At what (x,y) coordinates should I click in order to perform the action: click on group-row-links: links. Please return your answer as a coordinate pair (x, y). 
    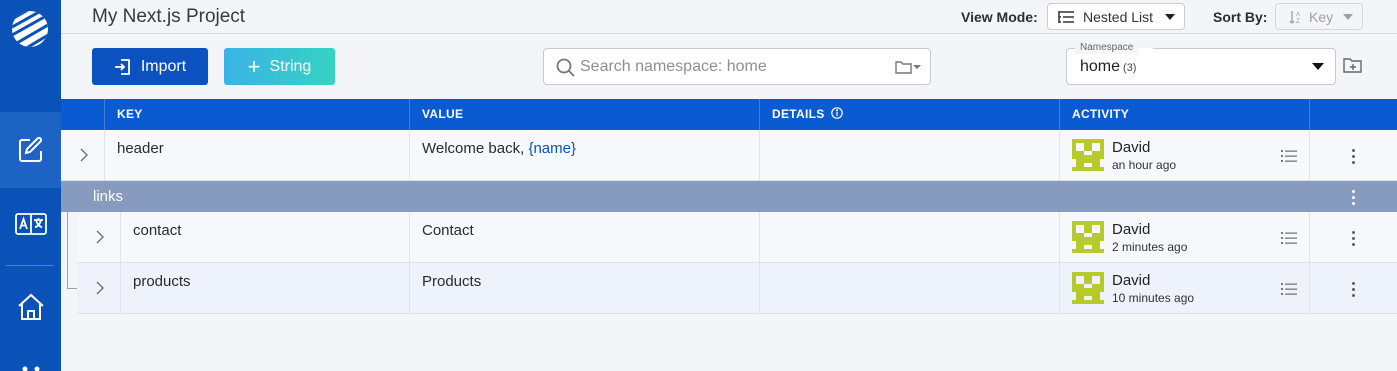
    Looking at the image, I should click on (729, 196).